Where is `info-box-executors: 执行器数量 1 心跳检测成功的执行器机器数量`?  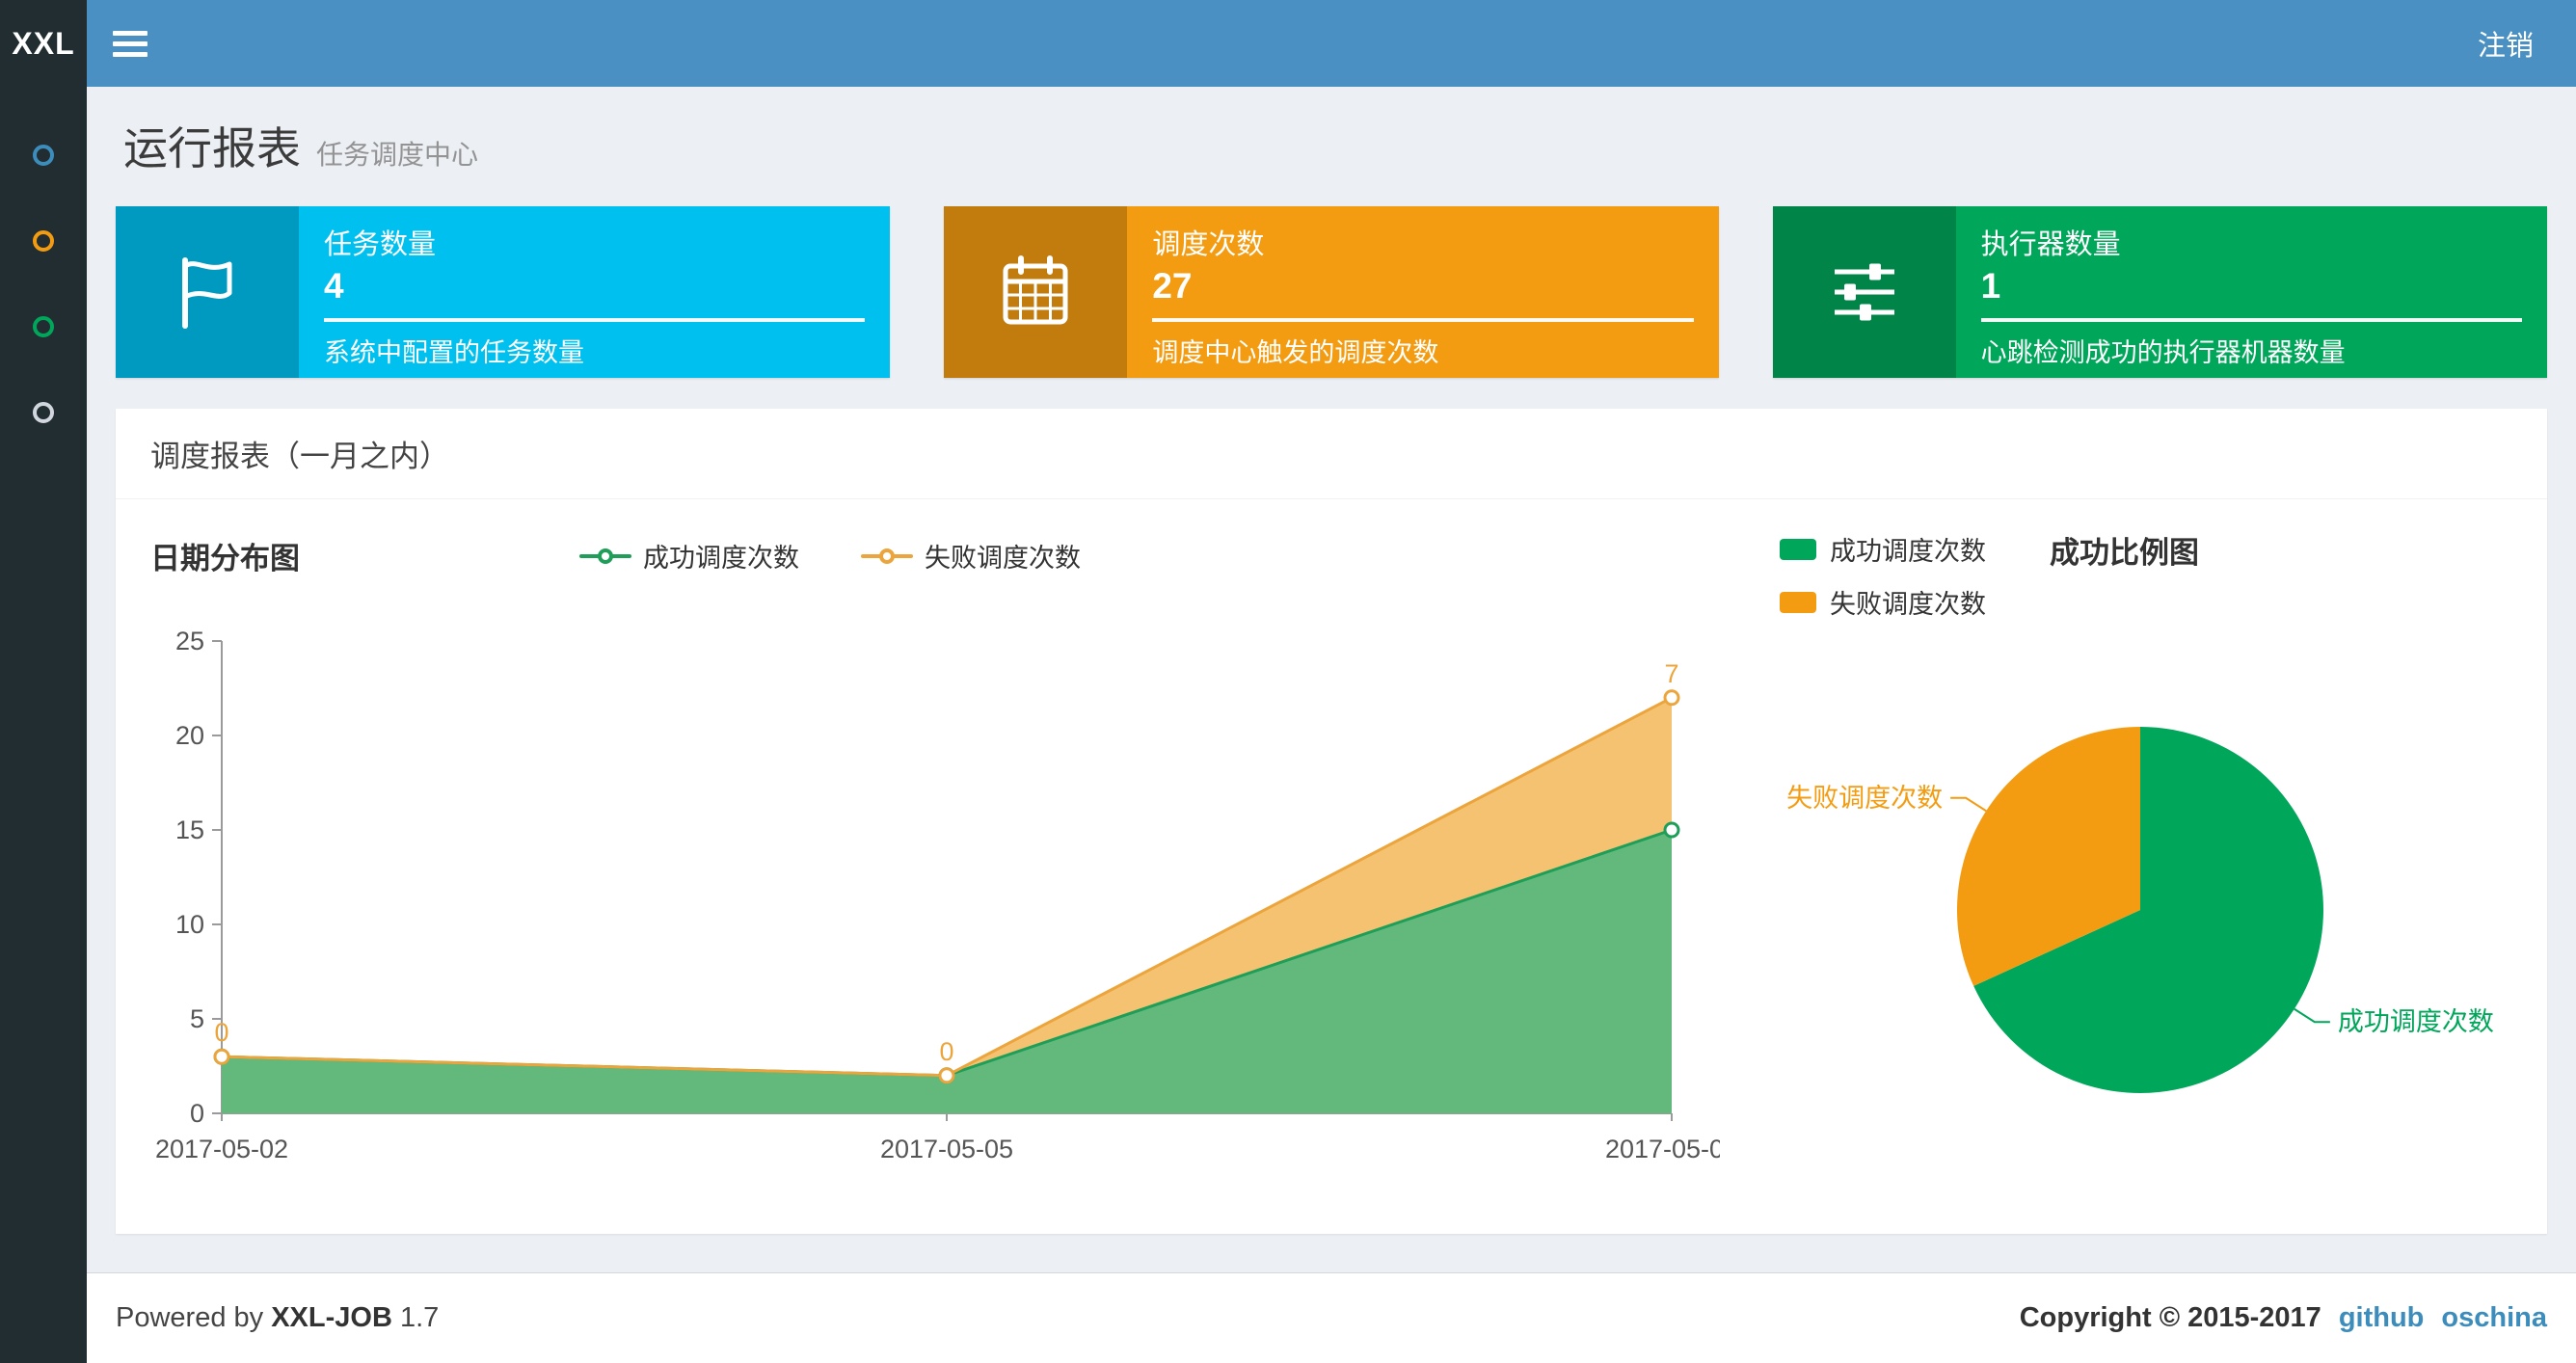
info-box-executors: 执行器数量 1 心跳检测成功的执行器机器数量 is located at coordinates (2160, 292).